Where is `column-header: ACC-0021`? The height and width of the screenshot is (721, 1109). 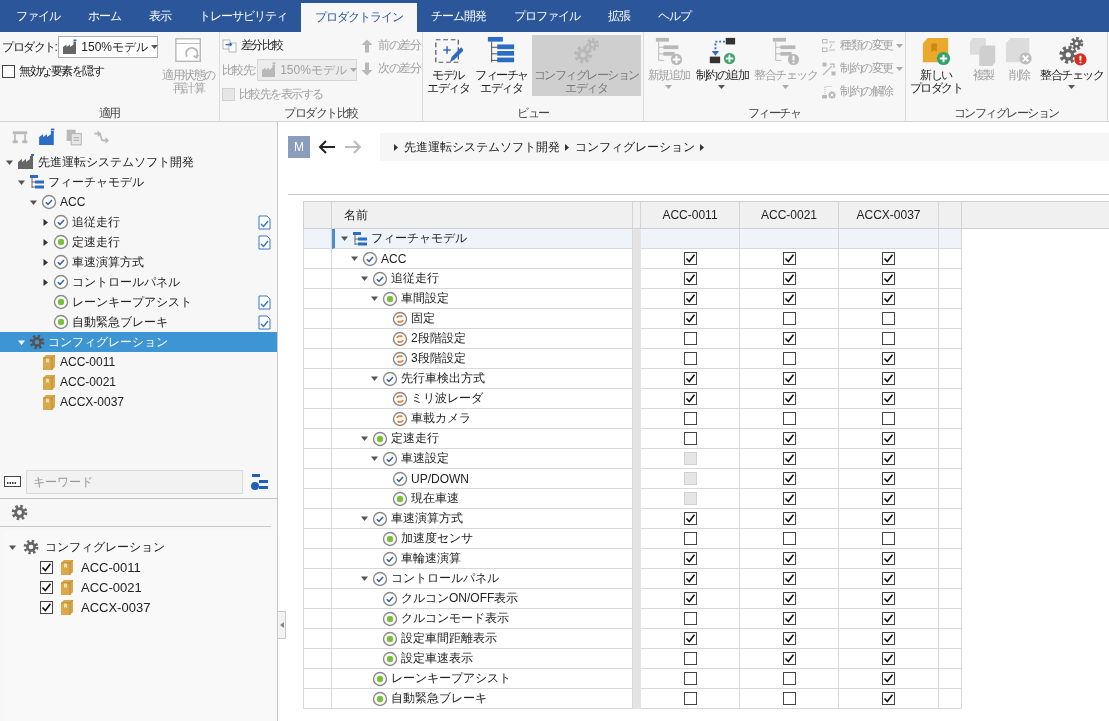
column-header: ACC-0021 is located at coordinates (789, 215).